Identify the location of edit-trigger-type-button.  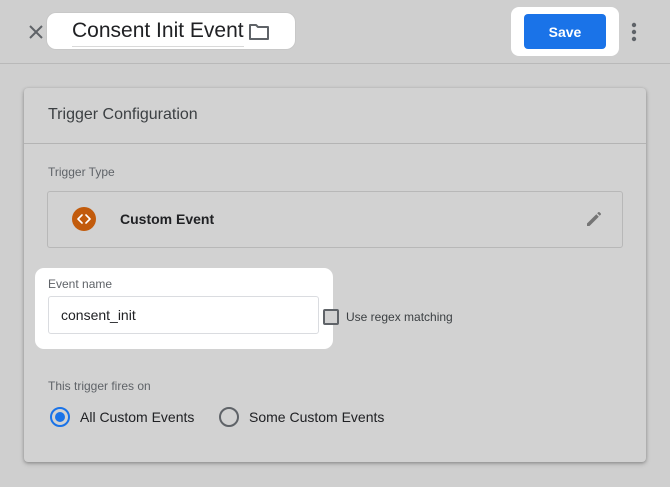
(594, 219).